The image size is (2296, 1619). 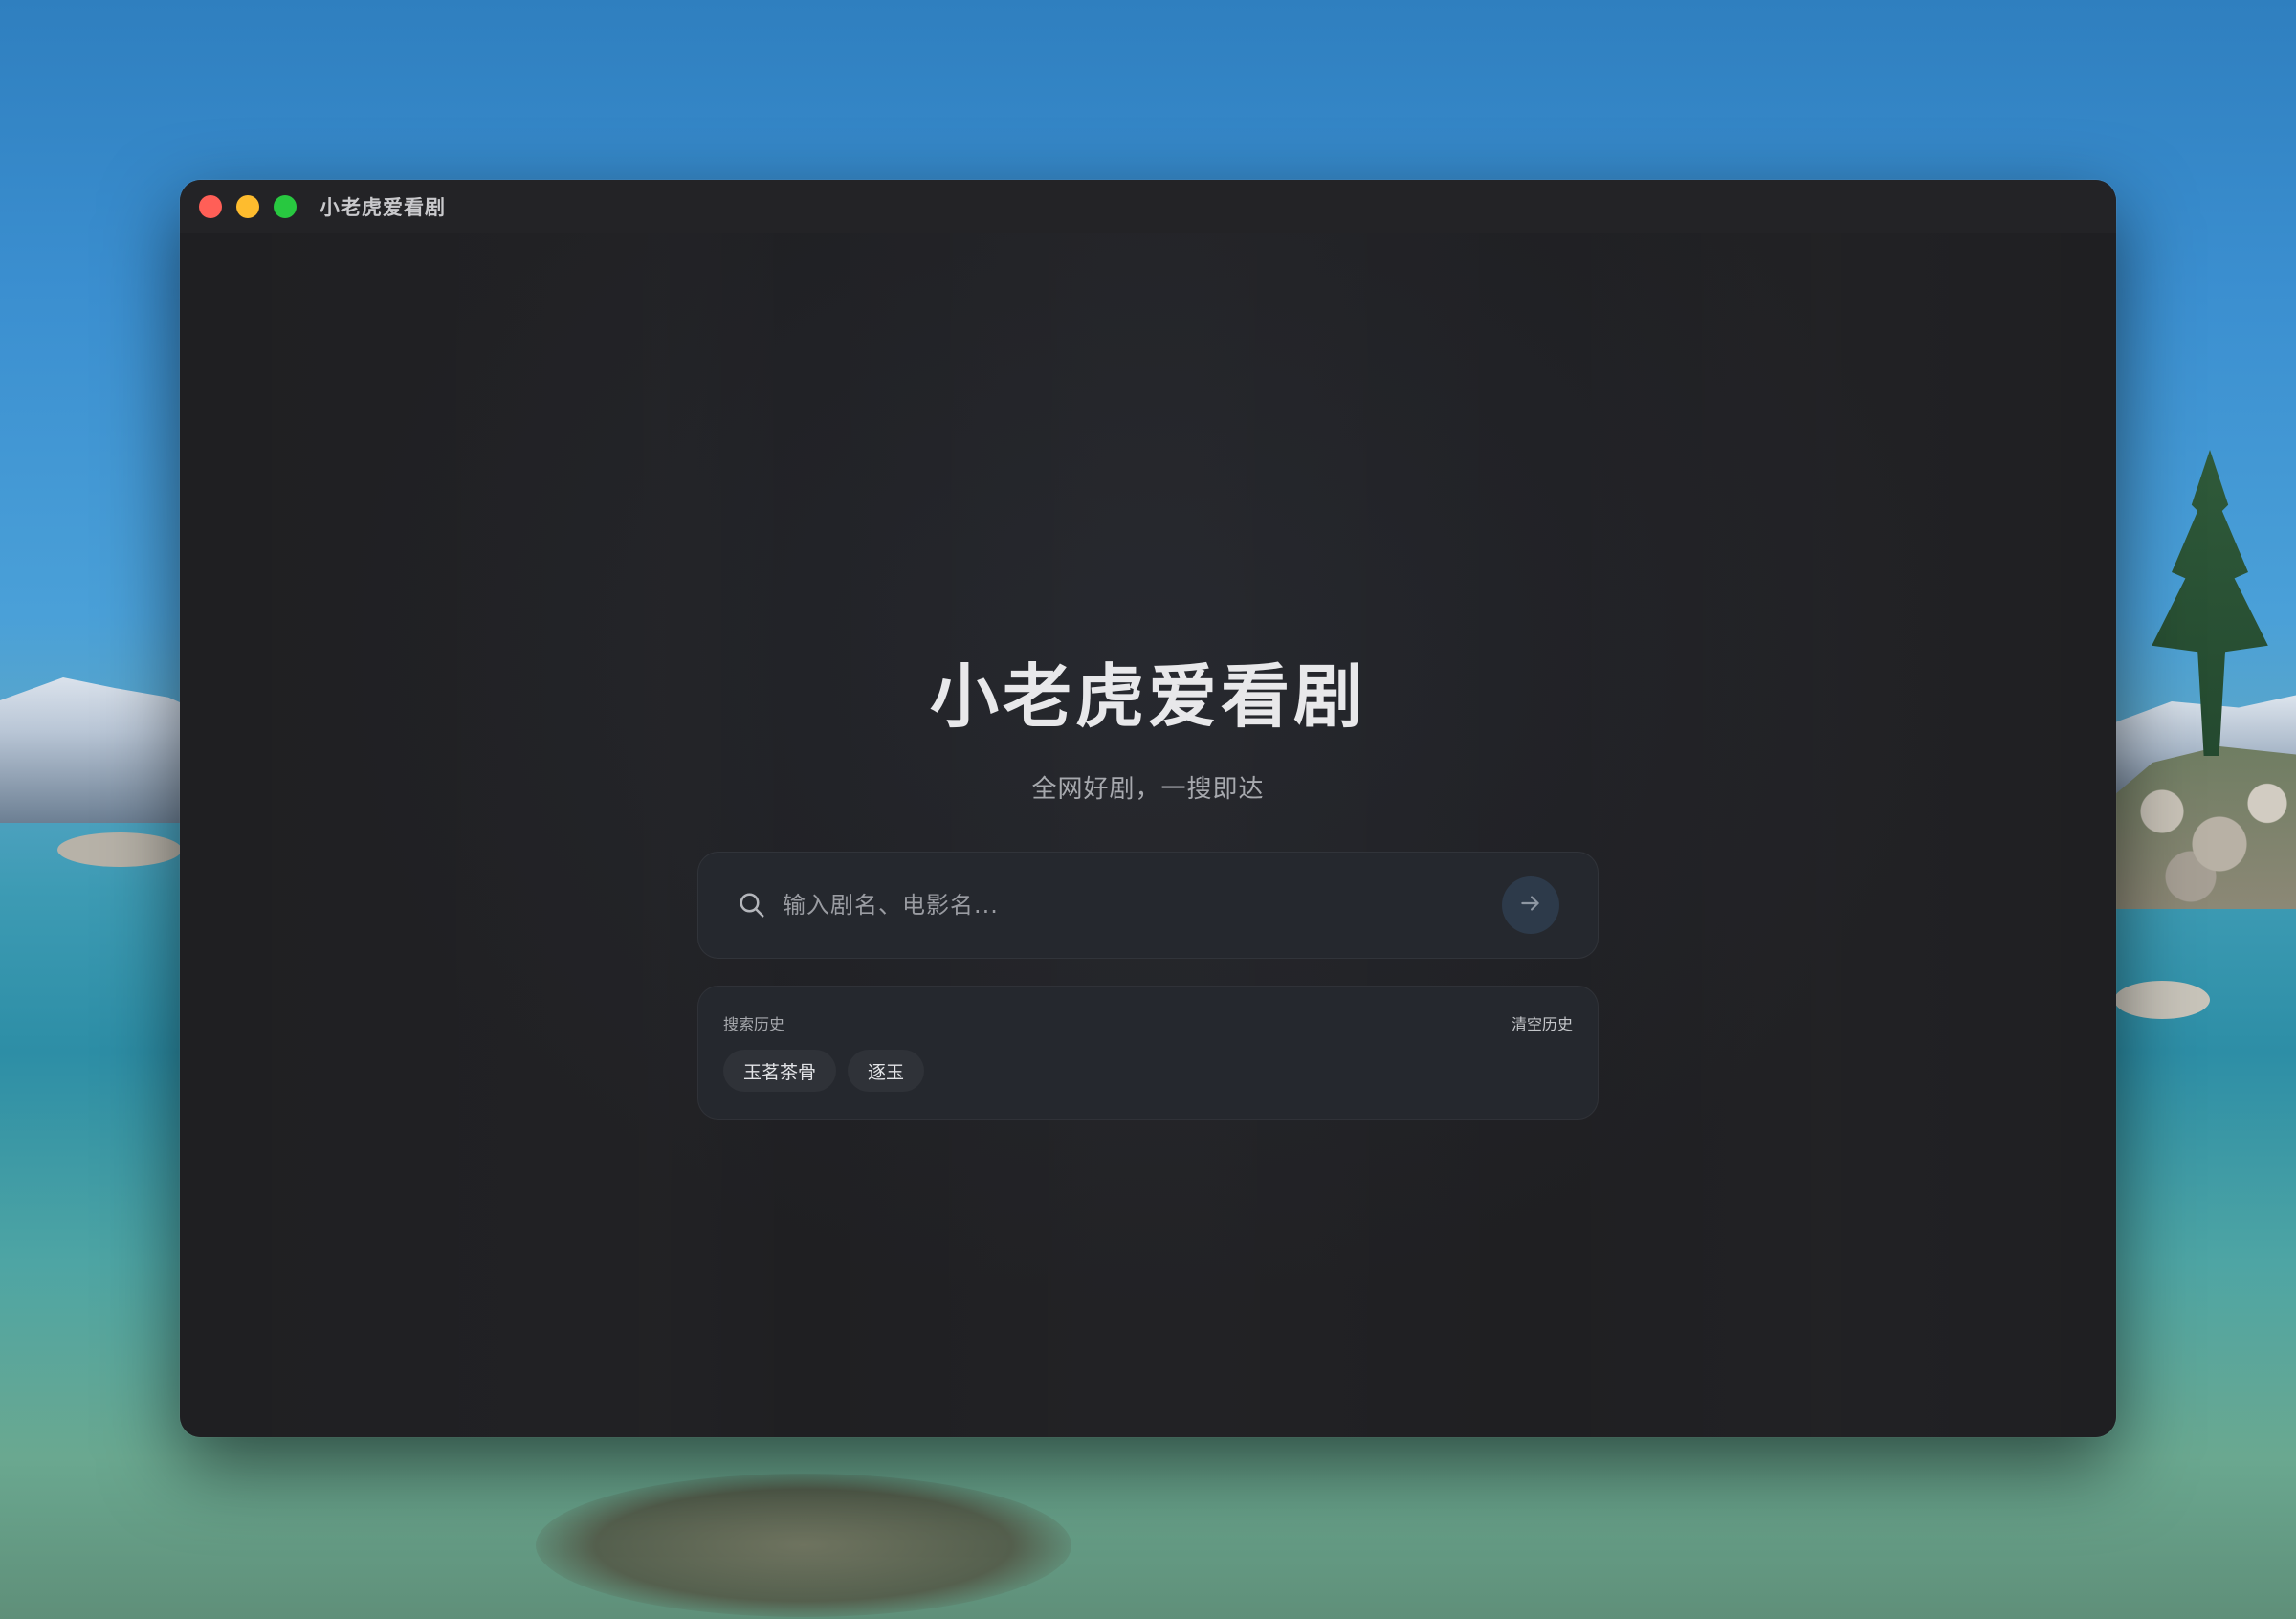 I want to click on history-header: 搜索历史 清空历史, so click(x=1148, y=1022).